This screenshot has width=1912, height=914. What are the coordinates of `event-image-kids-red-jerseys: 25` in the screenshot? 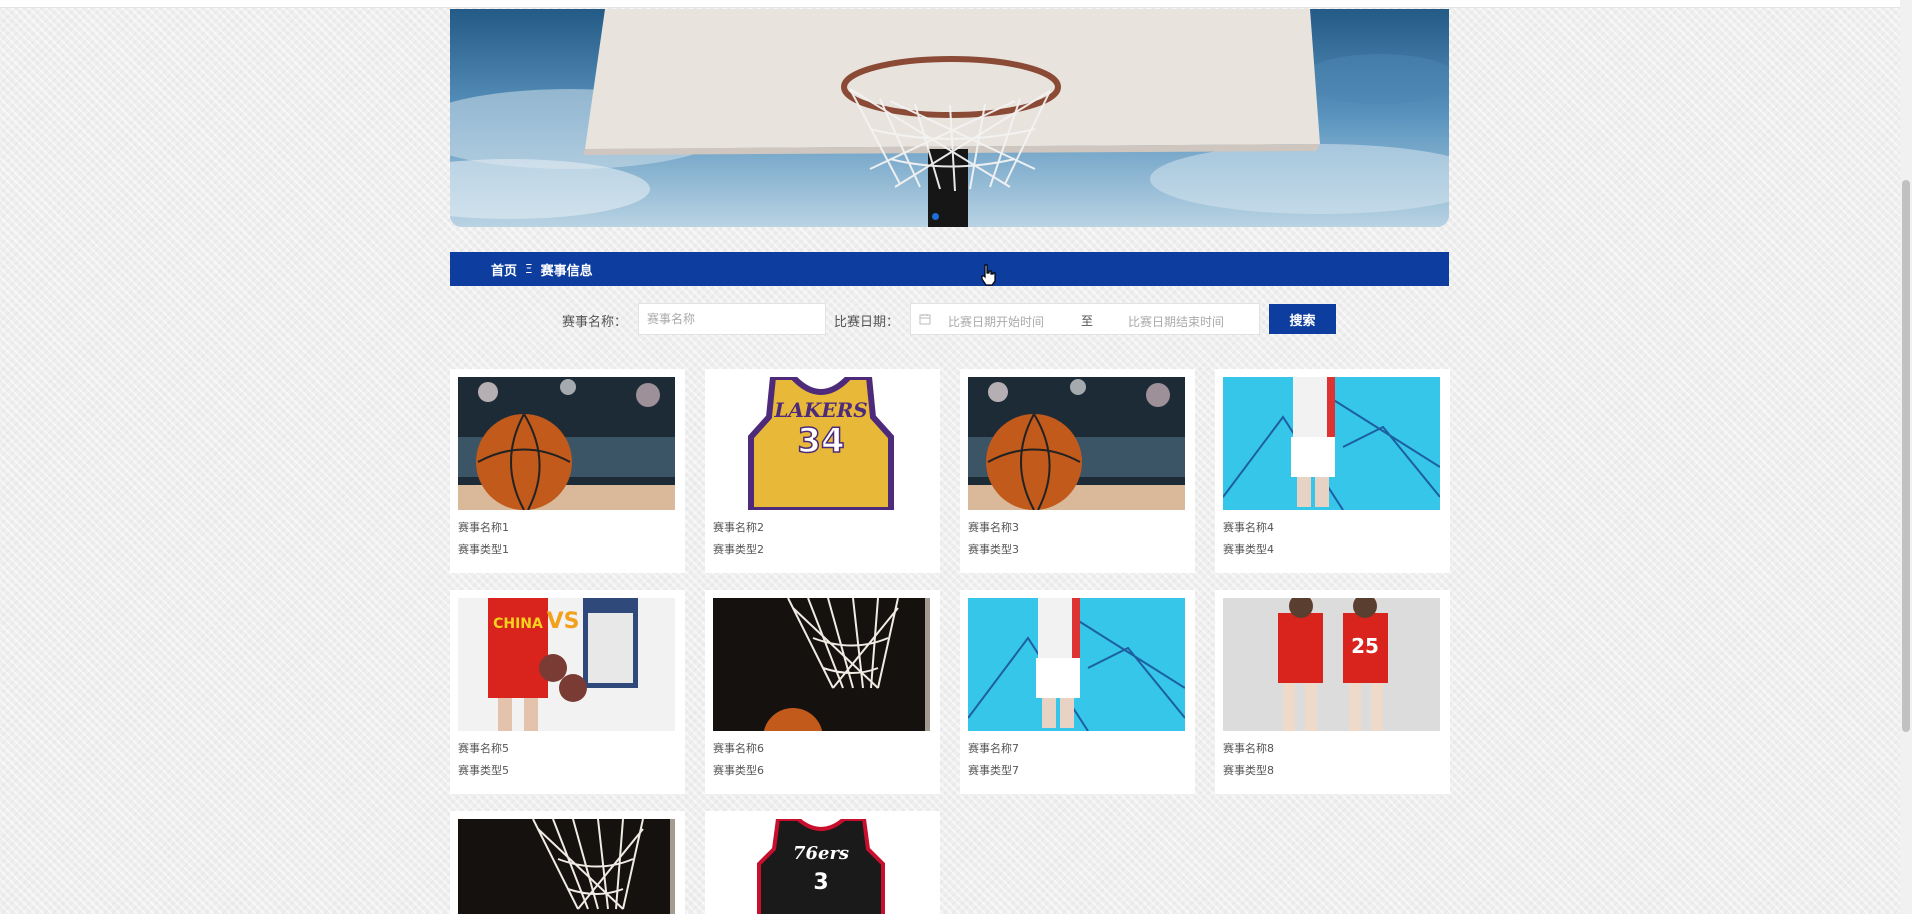 It's located at (1331, 664).